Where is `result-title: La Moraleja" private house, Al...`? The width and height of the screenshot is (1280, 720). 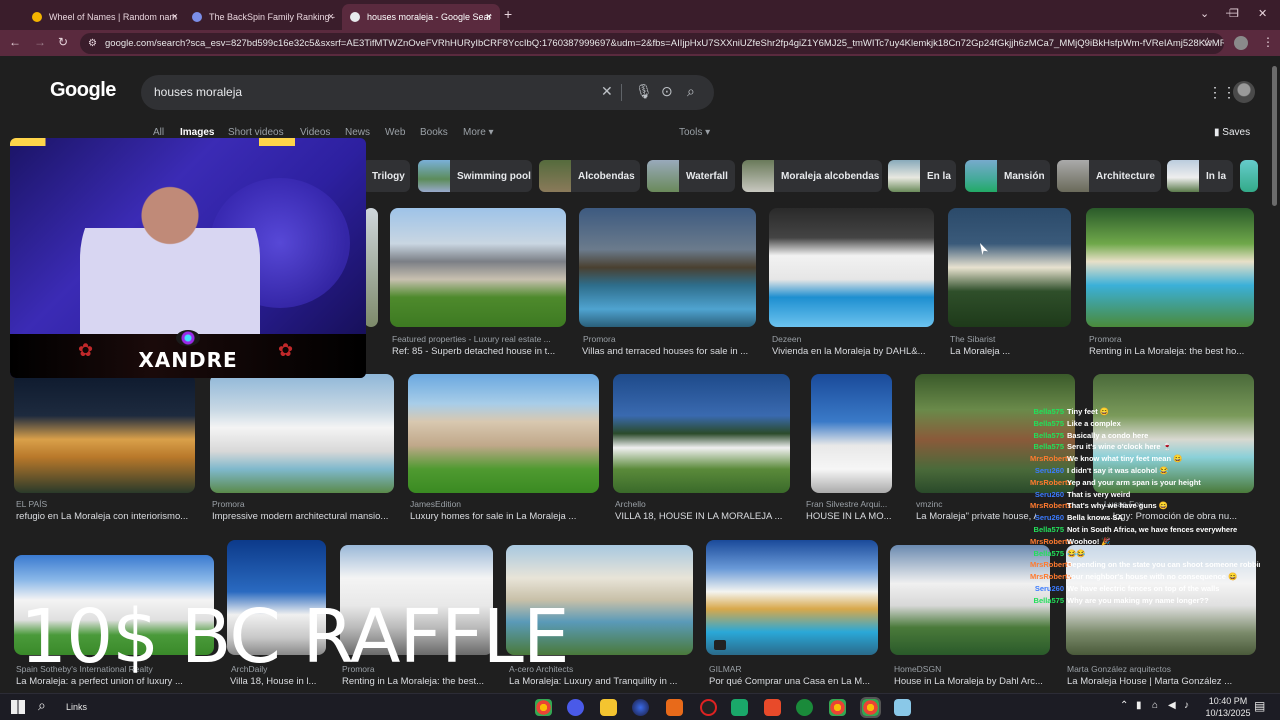 result-title: La Moraleja" private house, Al... is located at coordinates (976, 516).